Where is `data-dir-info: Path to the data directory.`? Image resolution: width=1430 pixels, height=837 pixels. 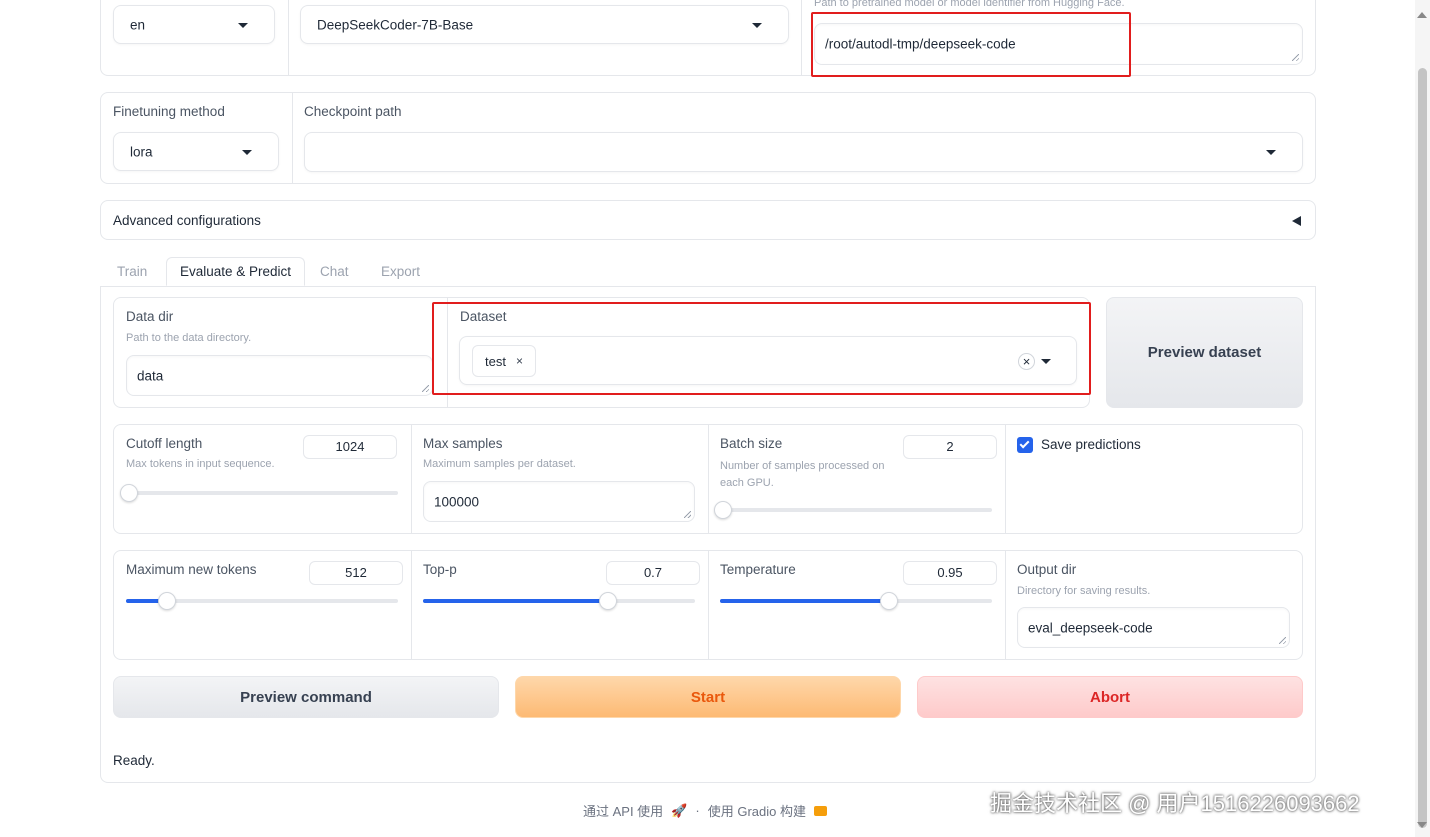
data-dir-info: Path to the data directory. is located at coordinates (189, 338).